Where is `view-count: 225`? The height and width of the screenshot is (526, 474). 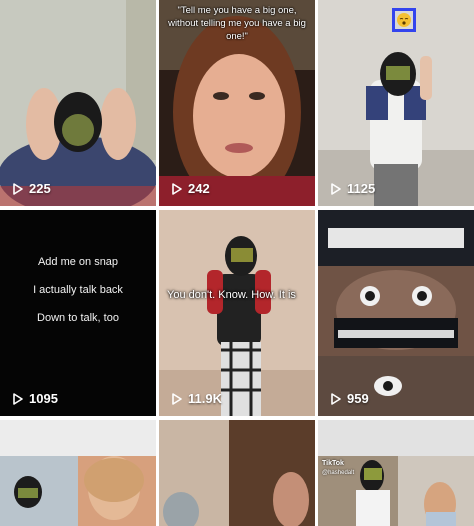
view-count: 225 is located at coordinates (31, 188).